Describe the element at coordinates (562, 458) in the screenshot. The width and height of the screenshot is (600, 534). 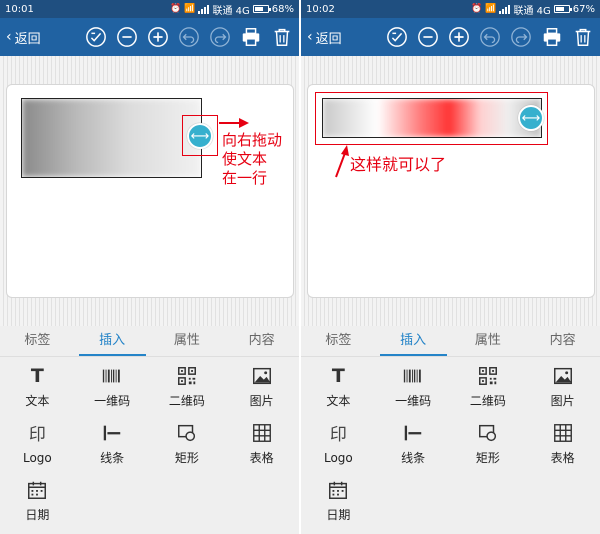
I see `item-label: 表格` at that location.